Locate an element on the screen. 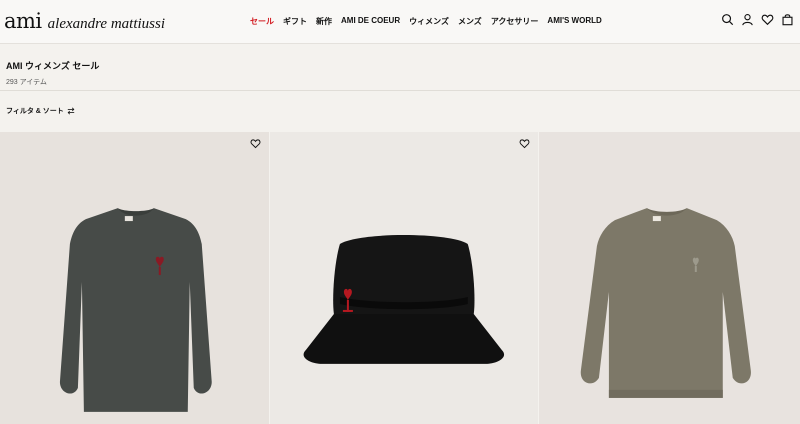 This screenshot has height=424, width=800. brand-logo: ami alexandre mattiussi is located at coordinates (84, 21).